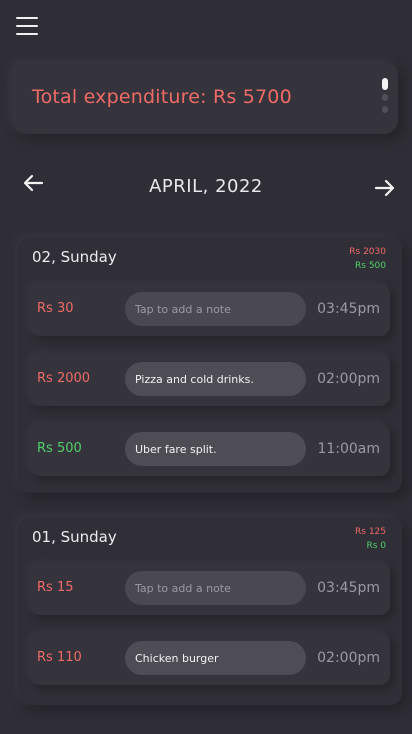 Image resolution: width=412 pixels, height=734 pixels. I want to click on transaction-row: Rs 2000 02:00pm, so click(210, 380).